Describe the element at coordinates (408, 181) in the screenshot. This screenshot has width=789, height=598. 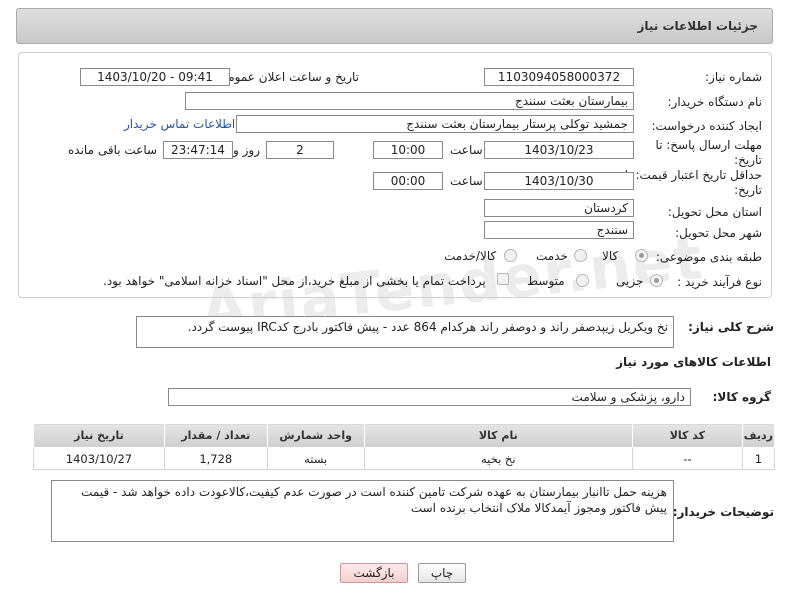
I see `validity-time-field: 00:00` at that location.